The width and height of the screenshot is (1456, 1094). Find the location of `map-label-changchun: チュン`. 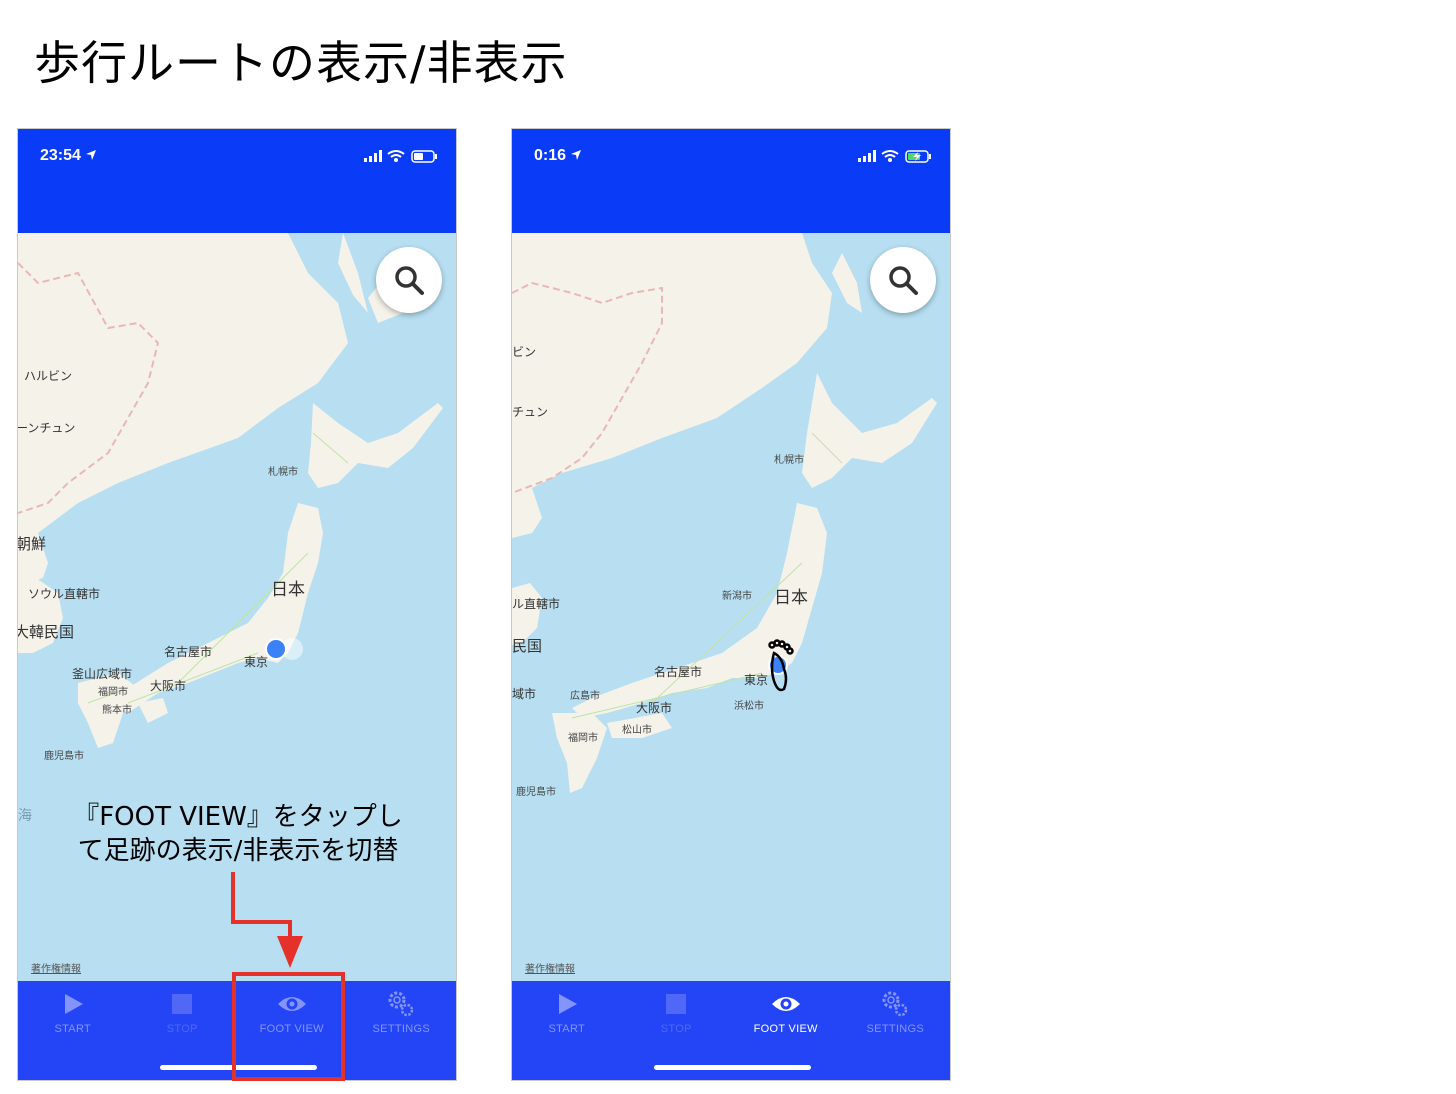

map-label-changchun: チュン is located at coordinates (530, 412).